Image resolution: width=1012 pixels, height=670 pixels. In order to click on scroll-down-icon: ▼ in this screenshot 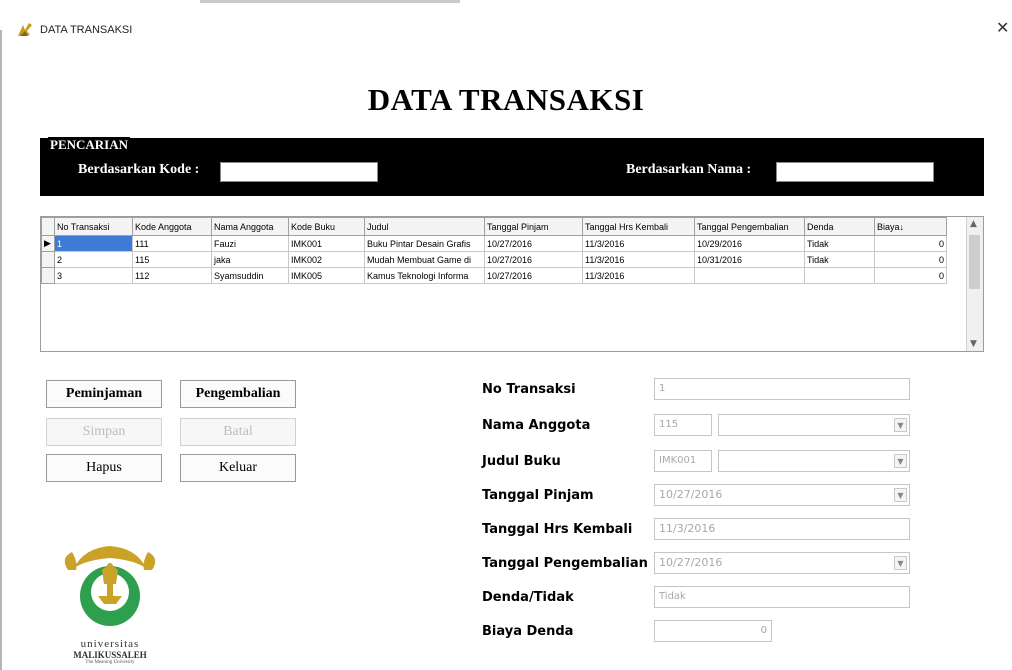, I will do `click(973, 344)`.